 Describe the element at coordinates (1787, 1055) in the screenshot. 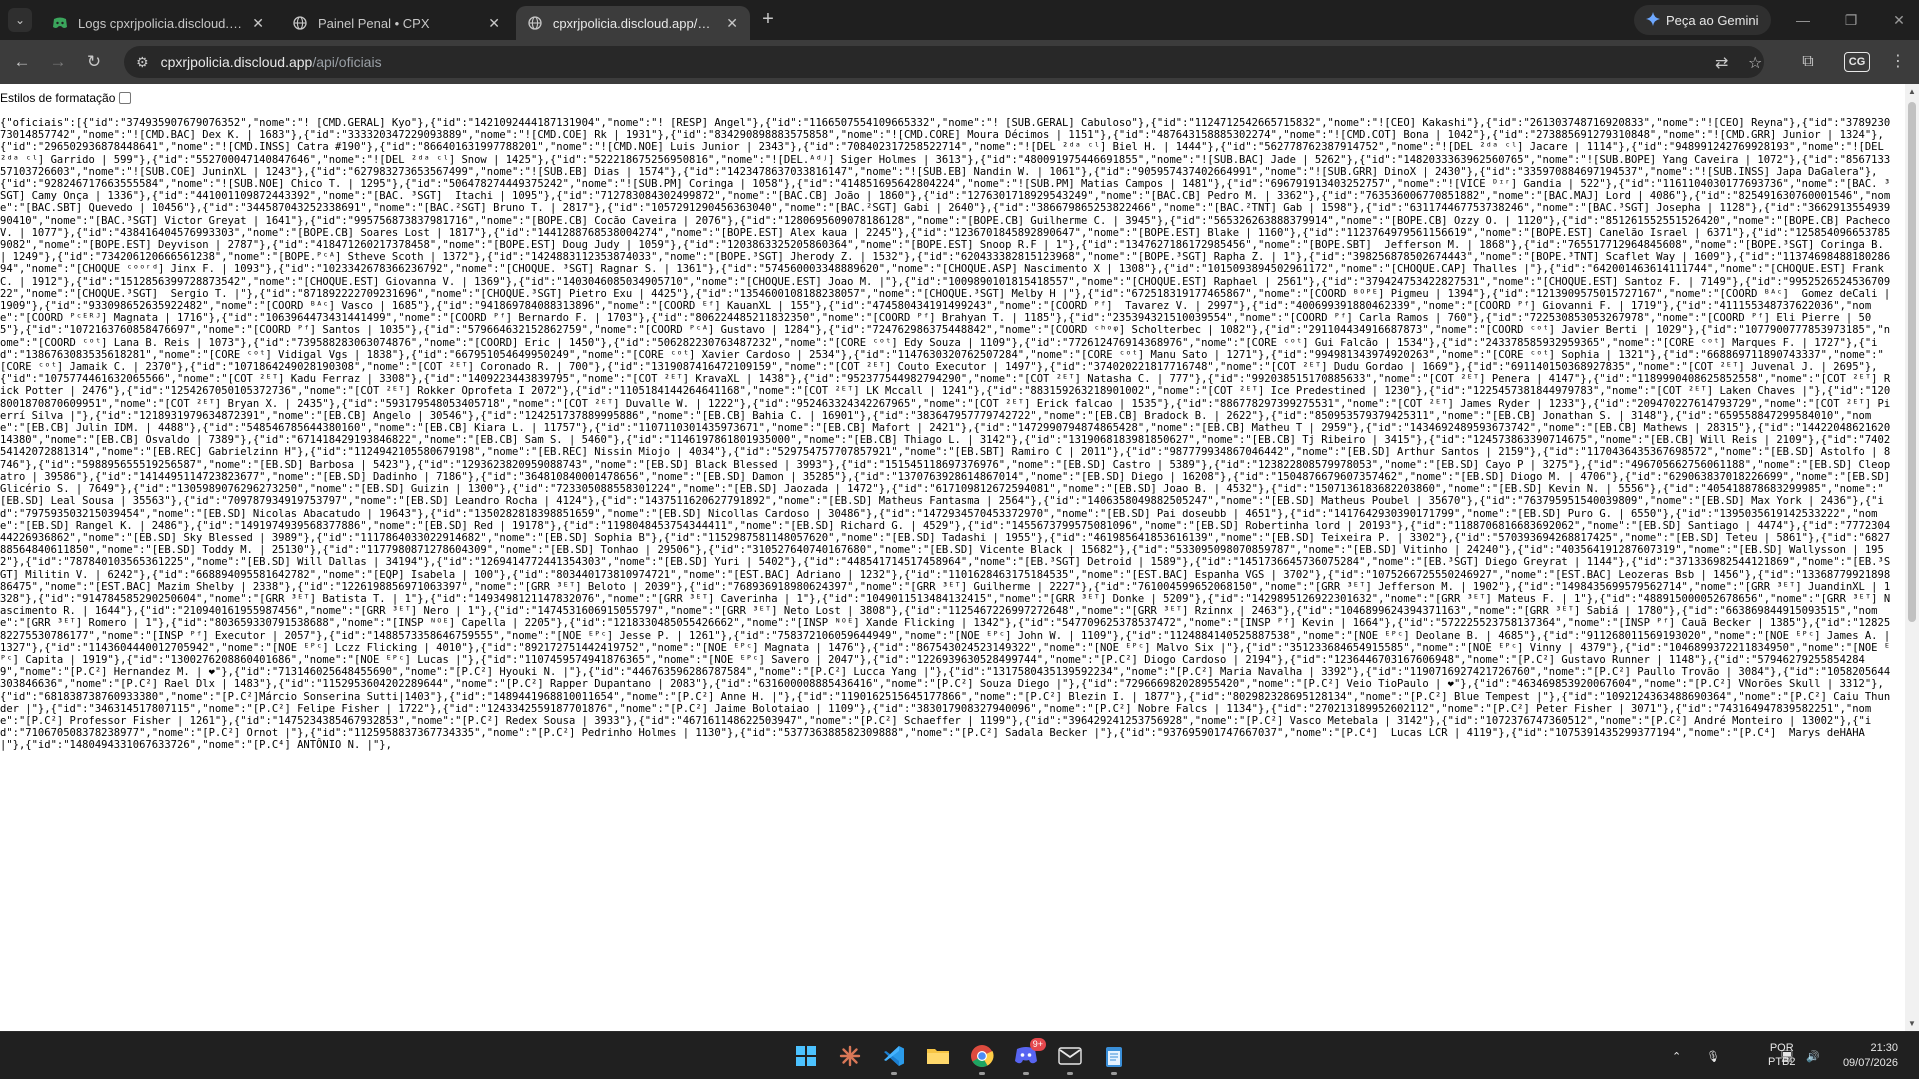

I see `network-icon: 🖥` at that location.